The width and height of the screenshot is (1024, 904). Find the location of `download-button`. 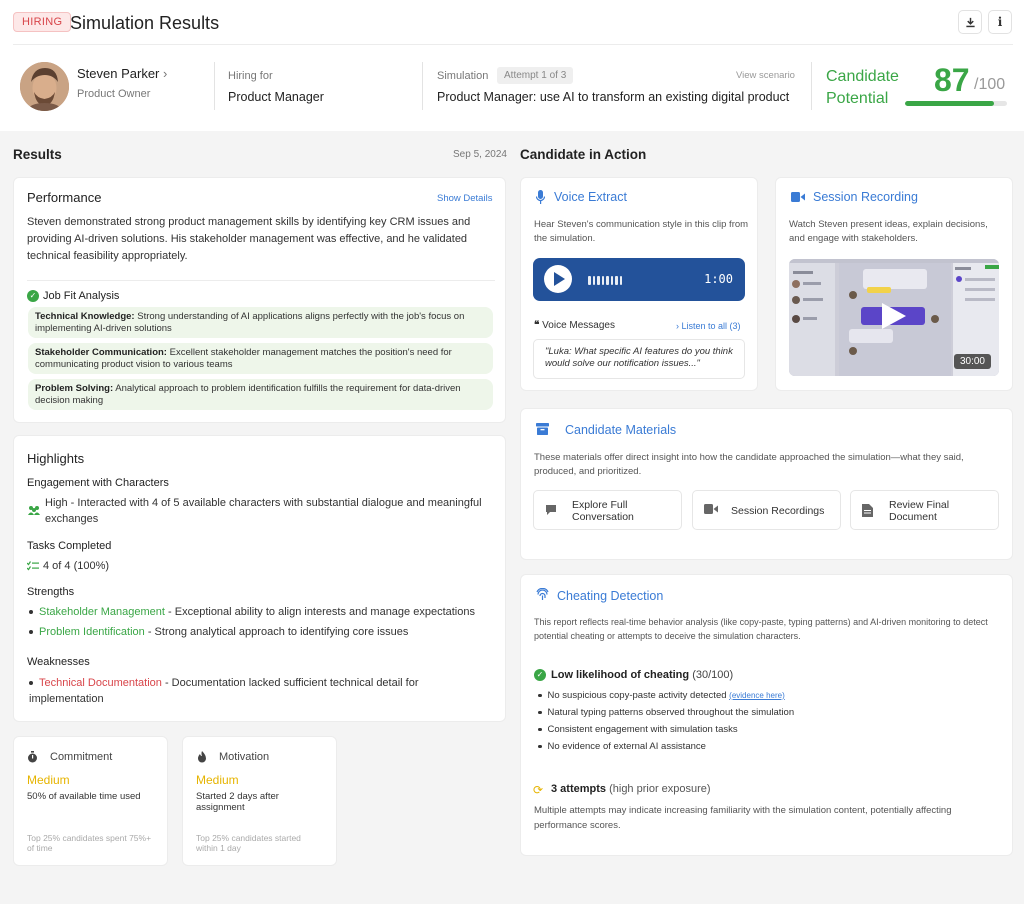

download-button is located at coordinates (970, 22).